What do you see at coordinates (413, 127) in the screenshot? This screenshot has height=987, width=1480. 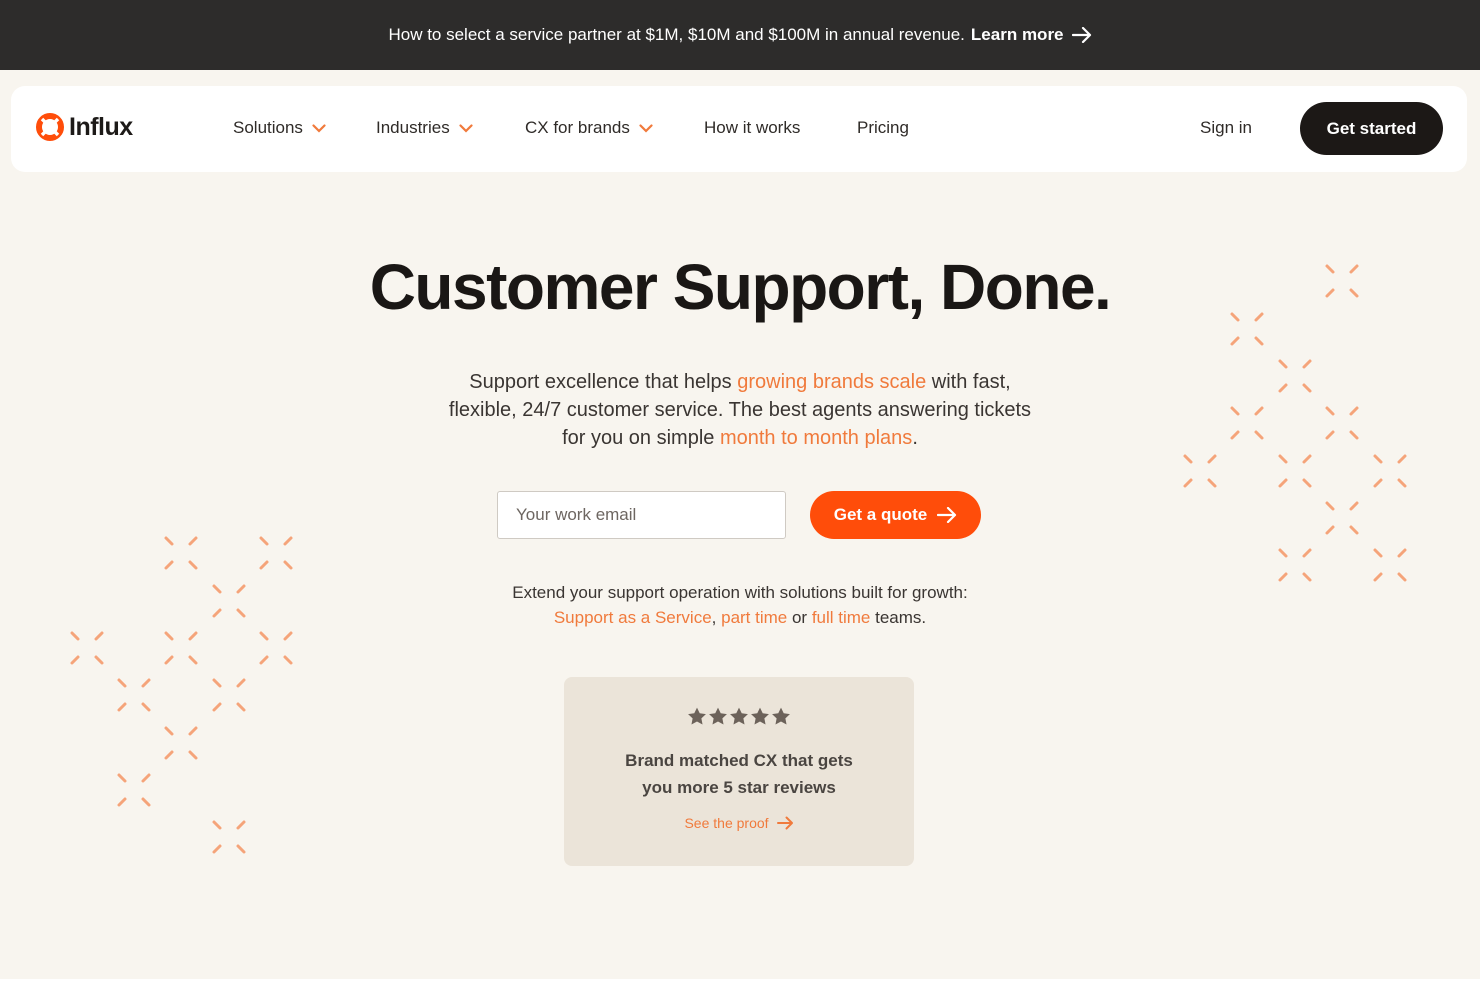 I see `nav-industries-label: Industries` at bounding box center [413, 127].